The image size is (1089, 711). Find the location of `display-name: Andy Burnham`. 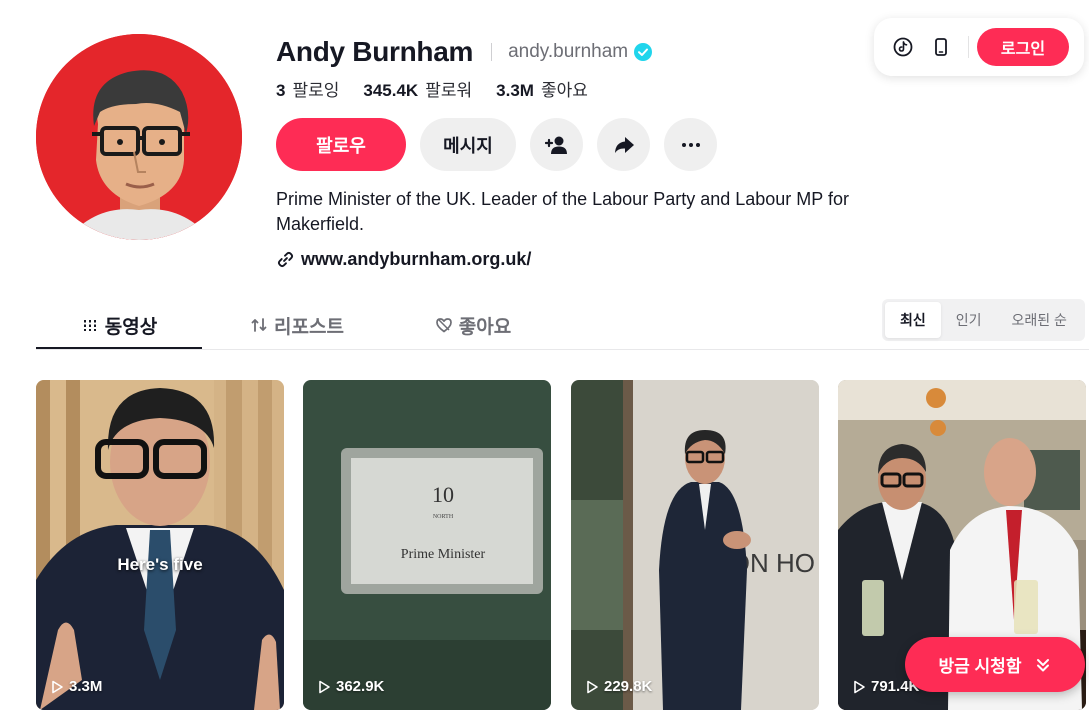

display-name: Andy Burnham is located at coordinates (375, 51).